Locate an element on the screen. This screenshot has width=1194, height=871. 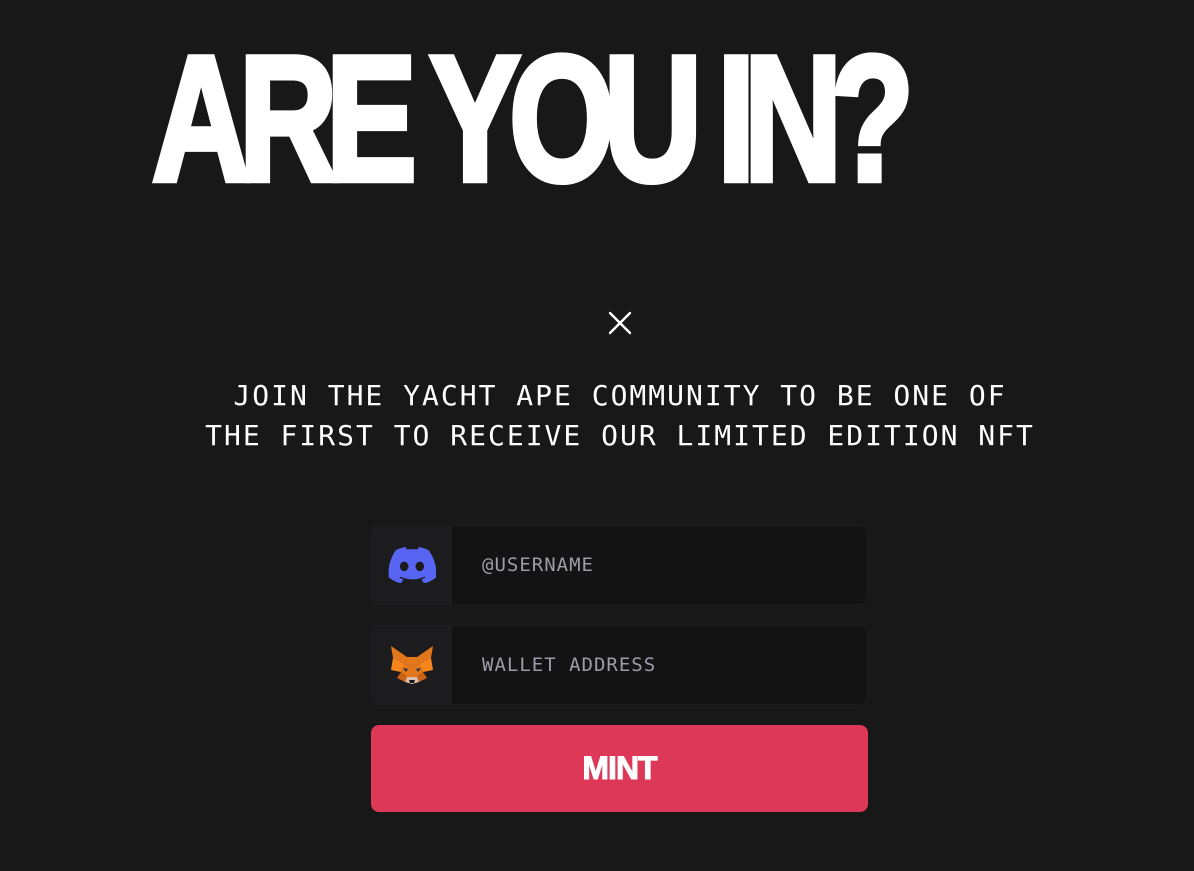
close-icon is located at coordinates (620, 323).